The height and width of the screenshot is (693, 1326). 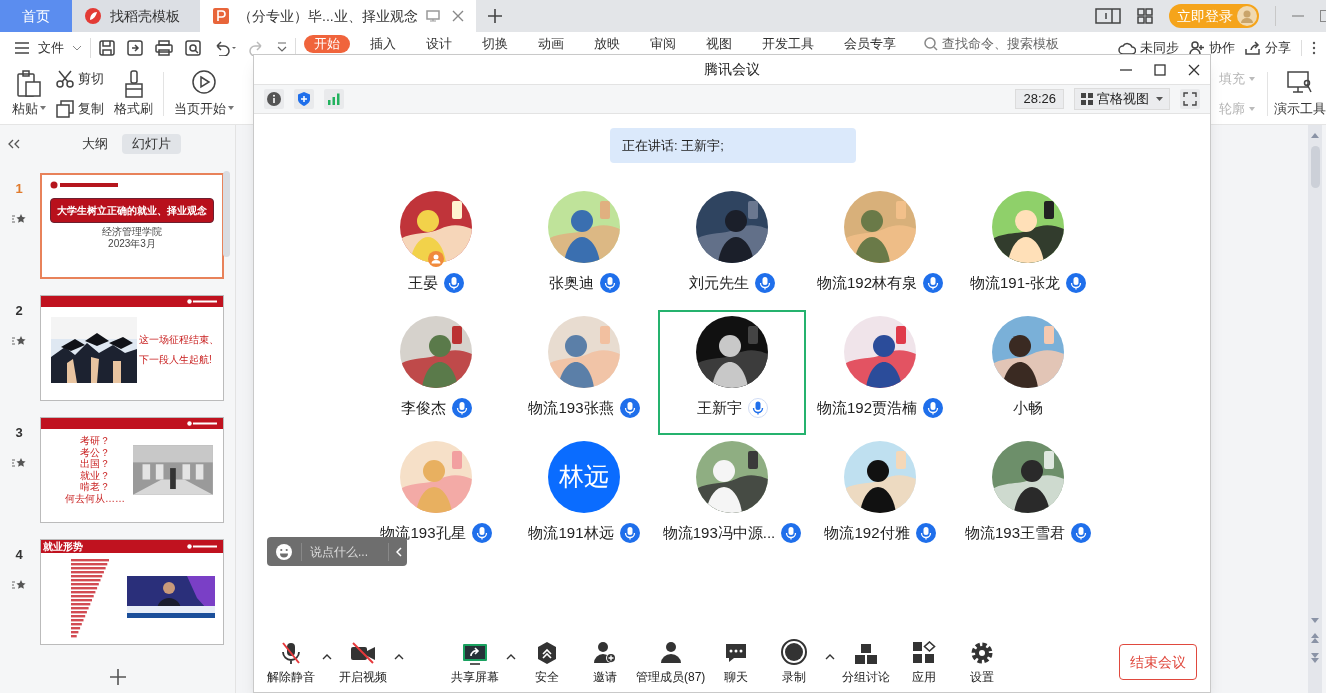 I want to click on play-icon, so click(x=204, y=82).